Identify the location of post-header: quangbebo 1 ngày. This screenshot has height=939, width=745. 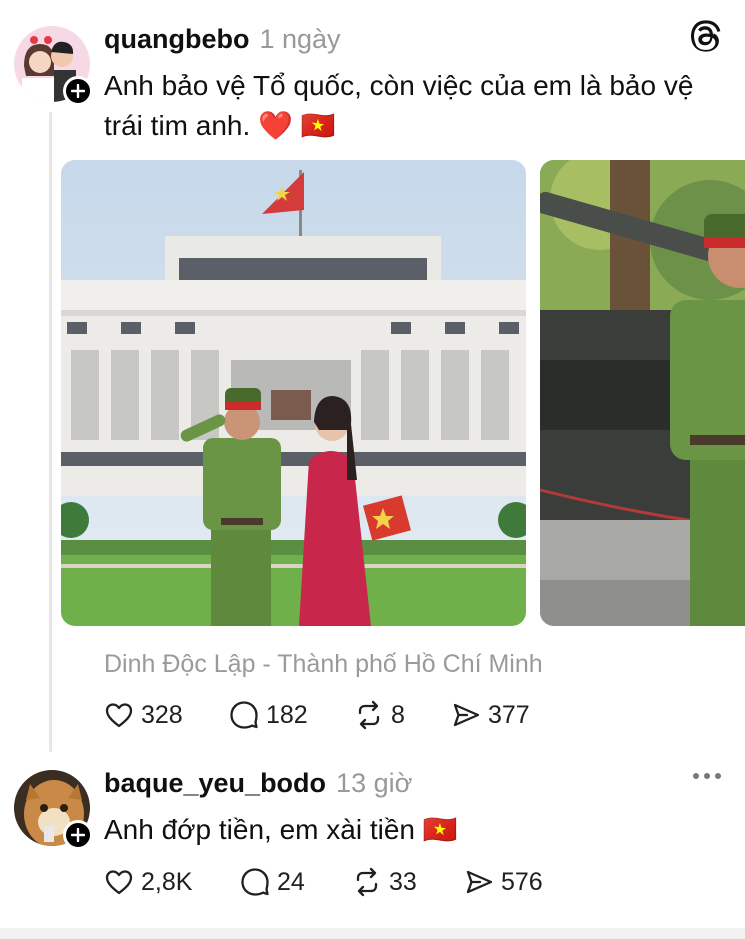
(222, 39).